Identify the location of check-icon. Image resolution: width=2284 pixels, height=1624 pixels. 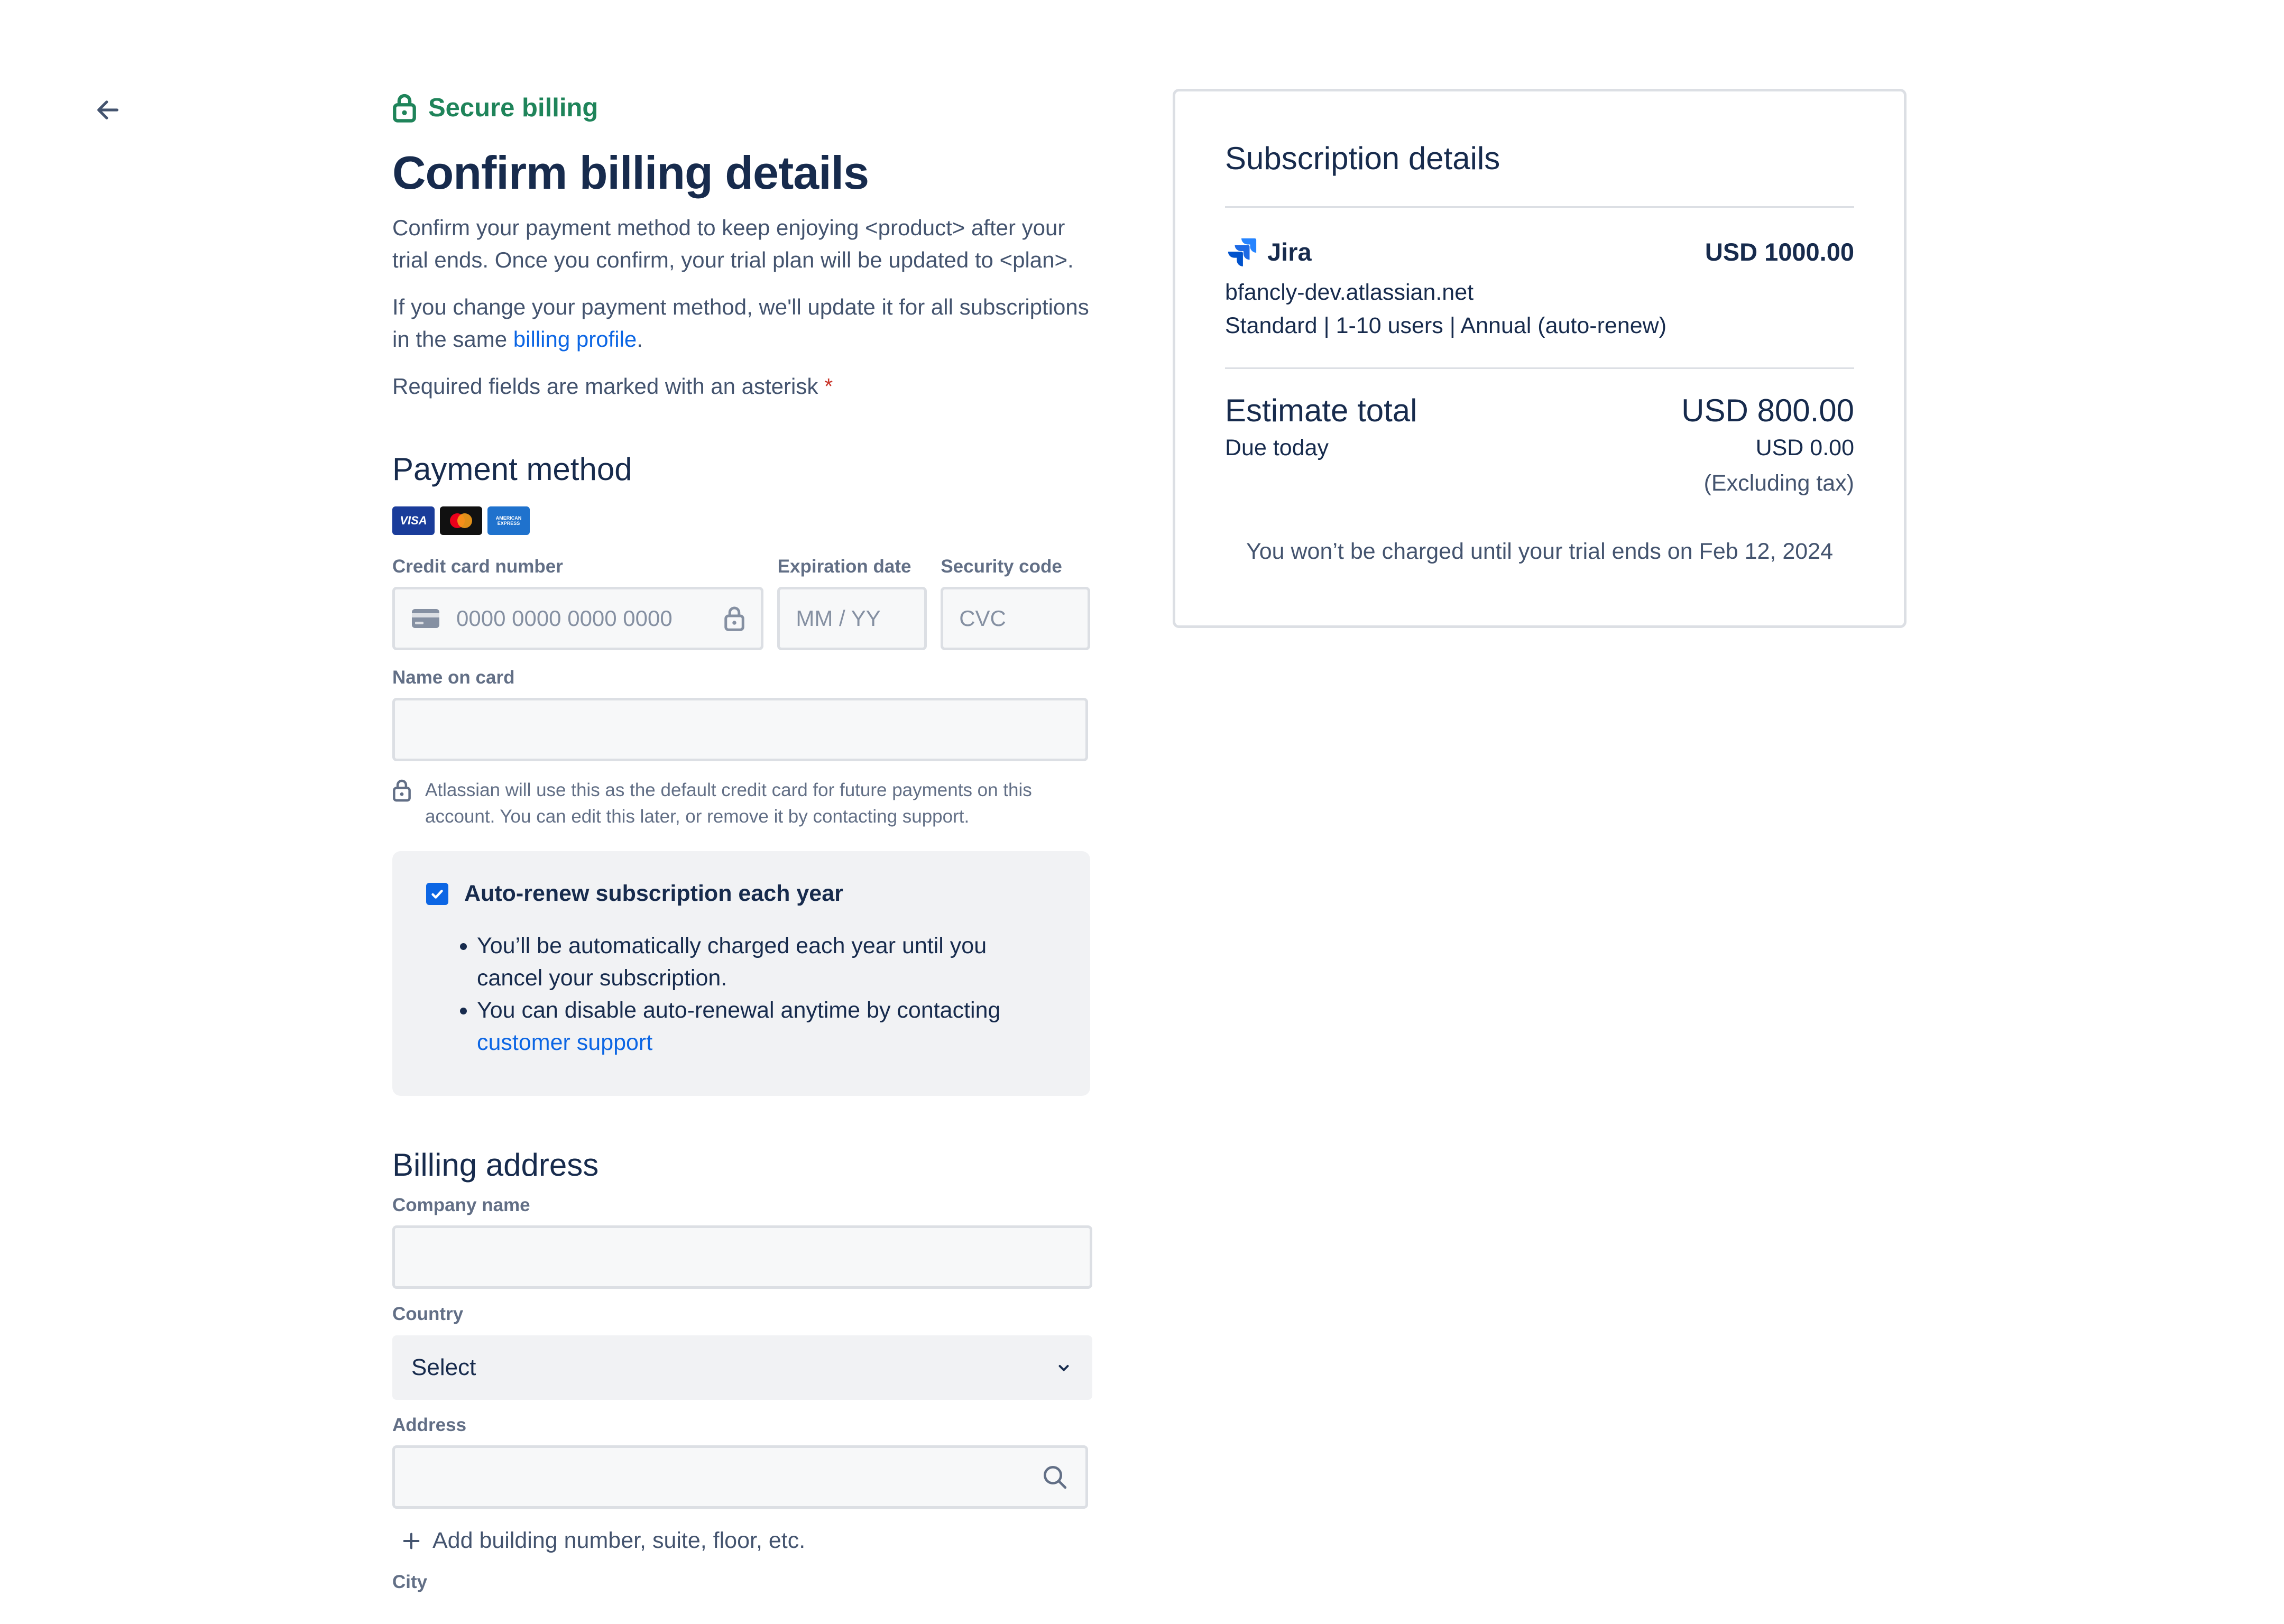
(437, 894).